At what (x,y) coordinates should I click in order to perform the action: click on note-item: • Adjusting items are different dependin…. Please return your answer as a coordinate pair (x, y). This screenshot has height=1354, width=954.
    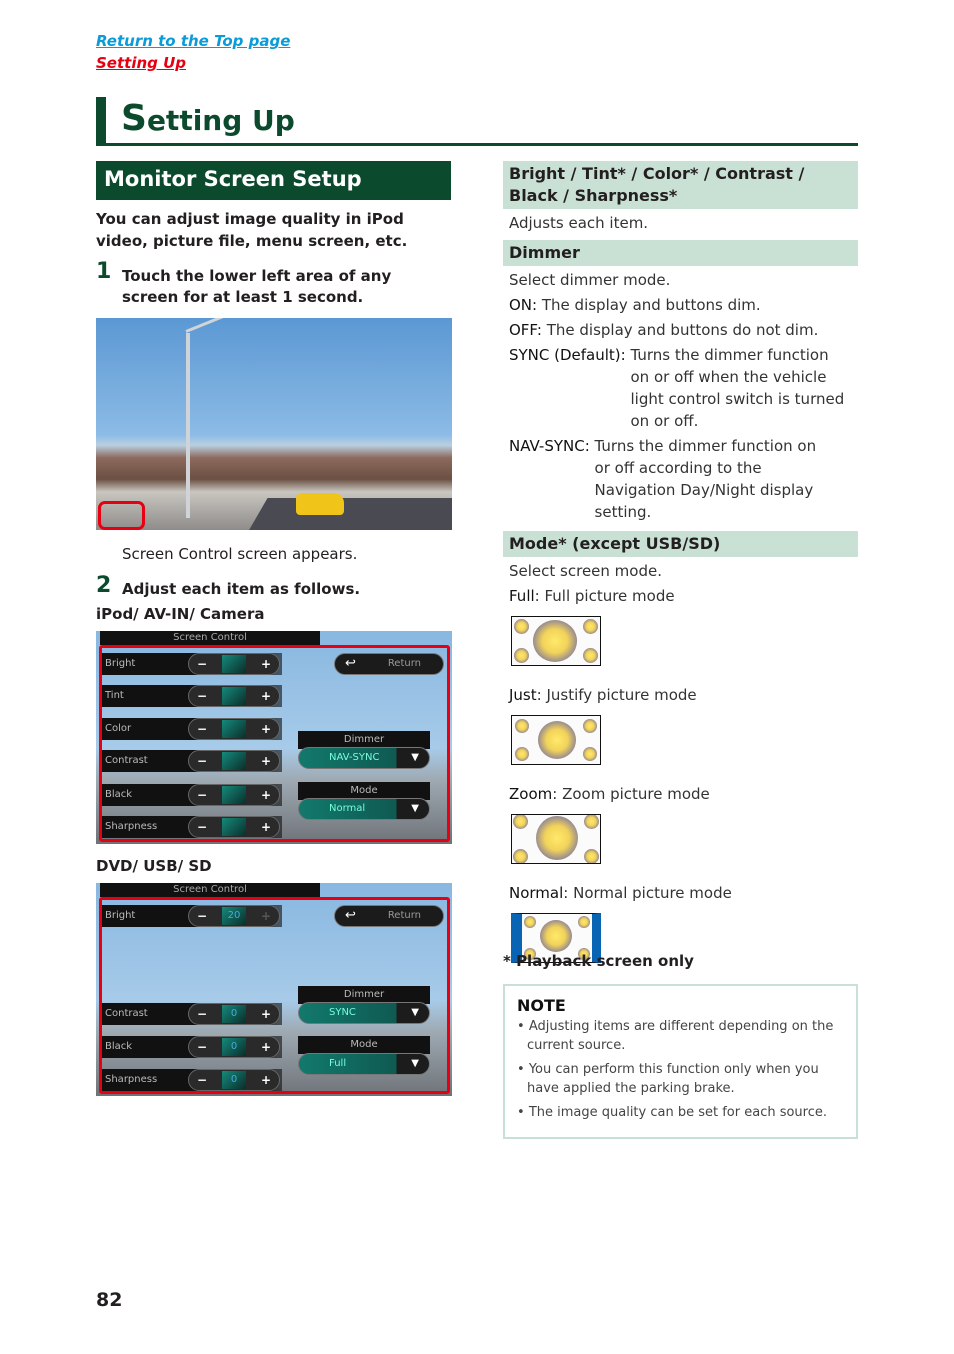
    Looking at the image, I should click on (675, 1036).